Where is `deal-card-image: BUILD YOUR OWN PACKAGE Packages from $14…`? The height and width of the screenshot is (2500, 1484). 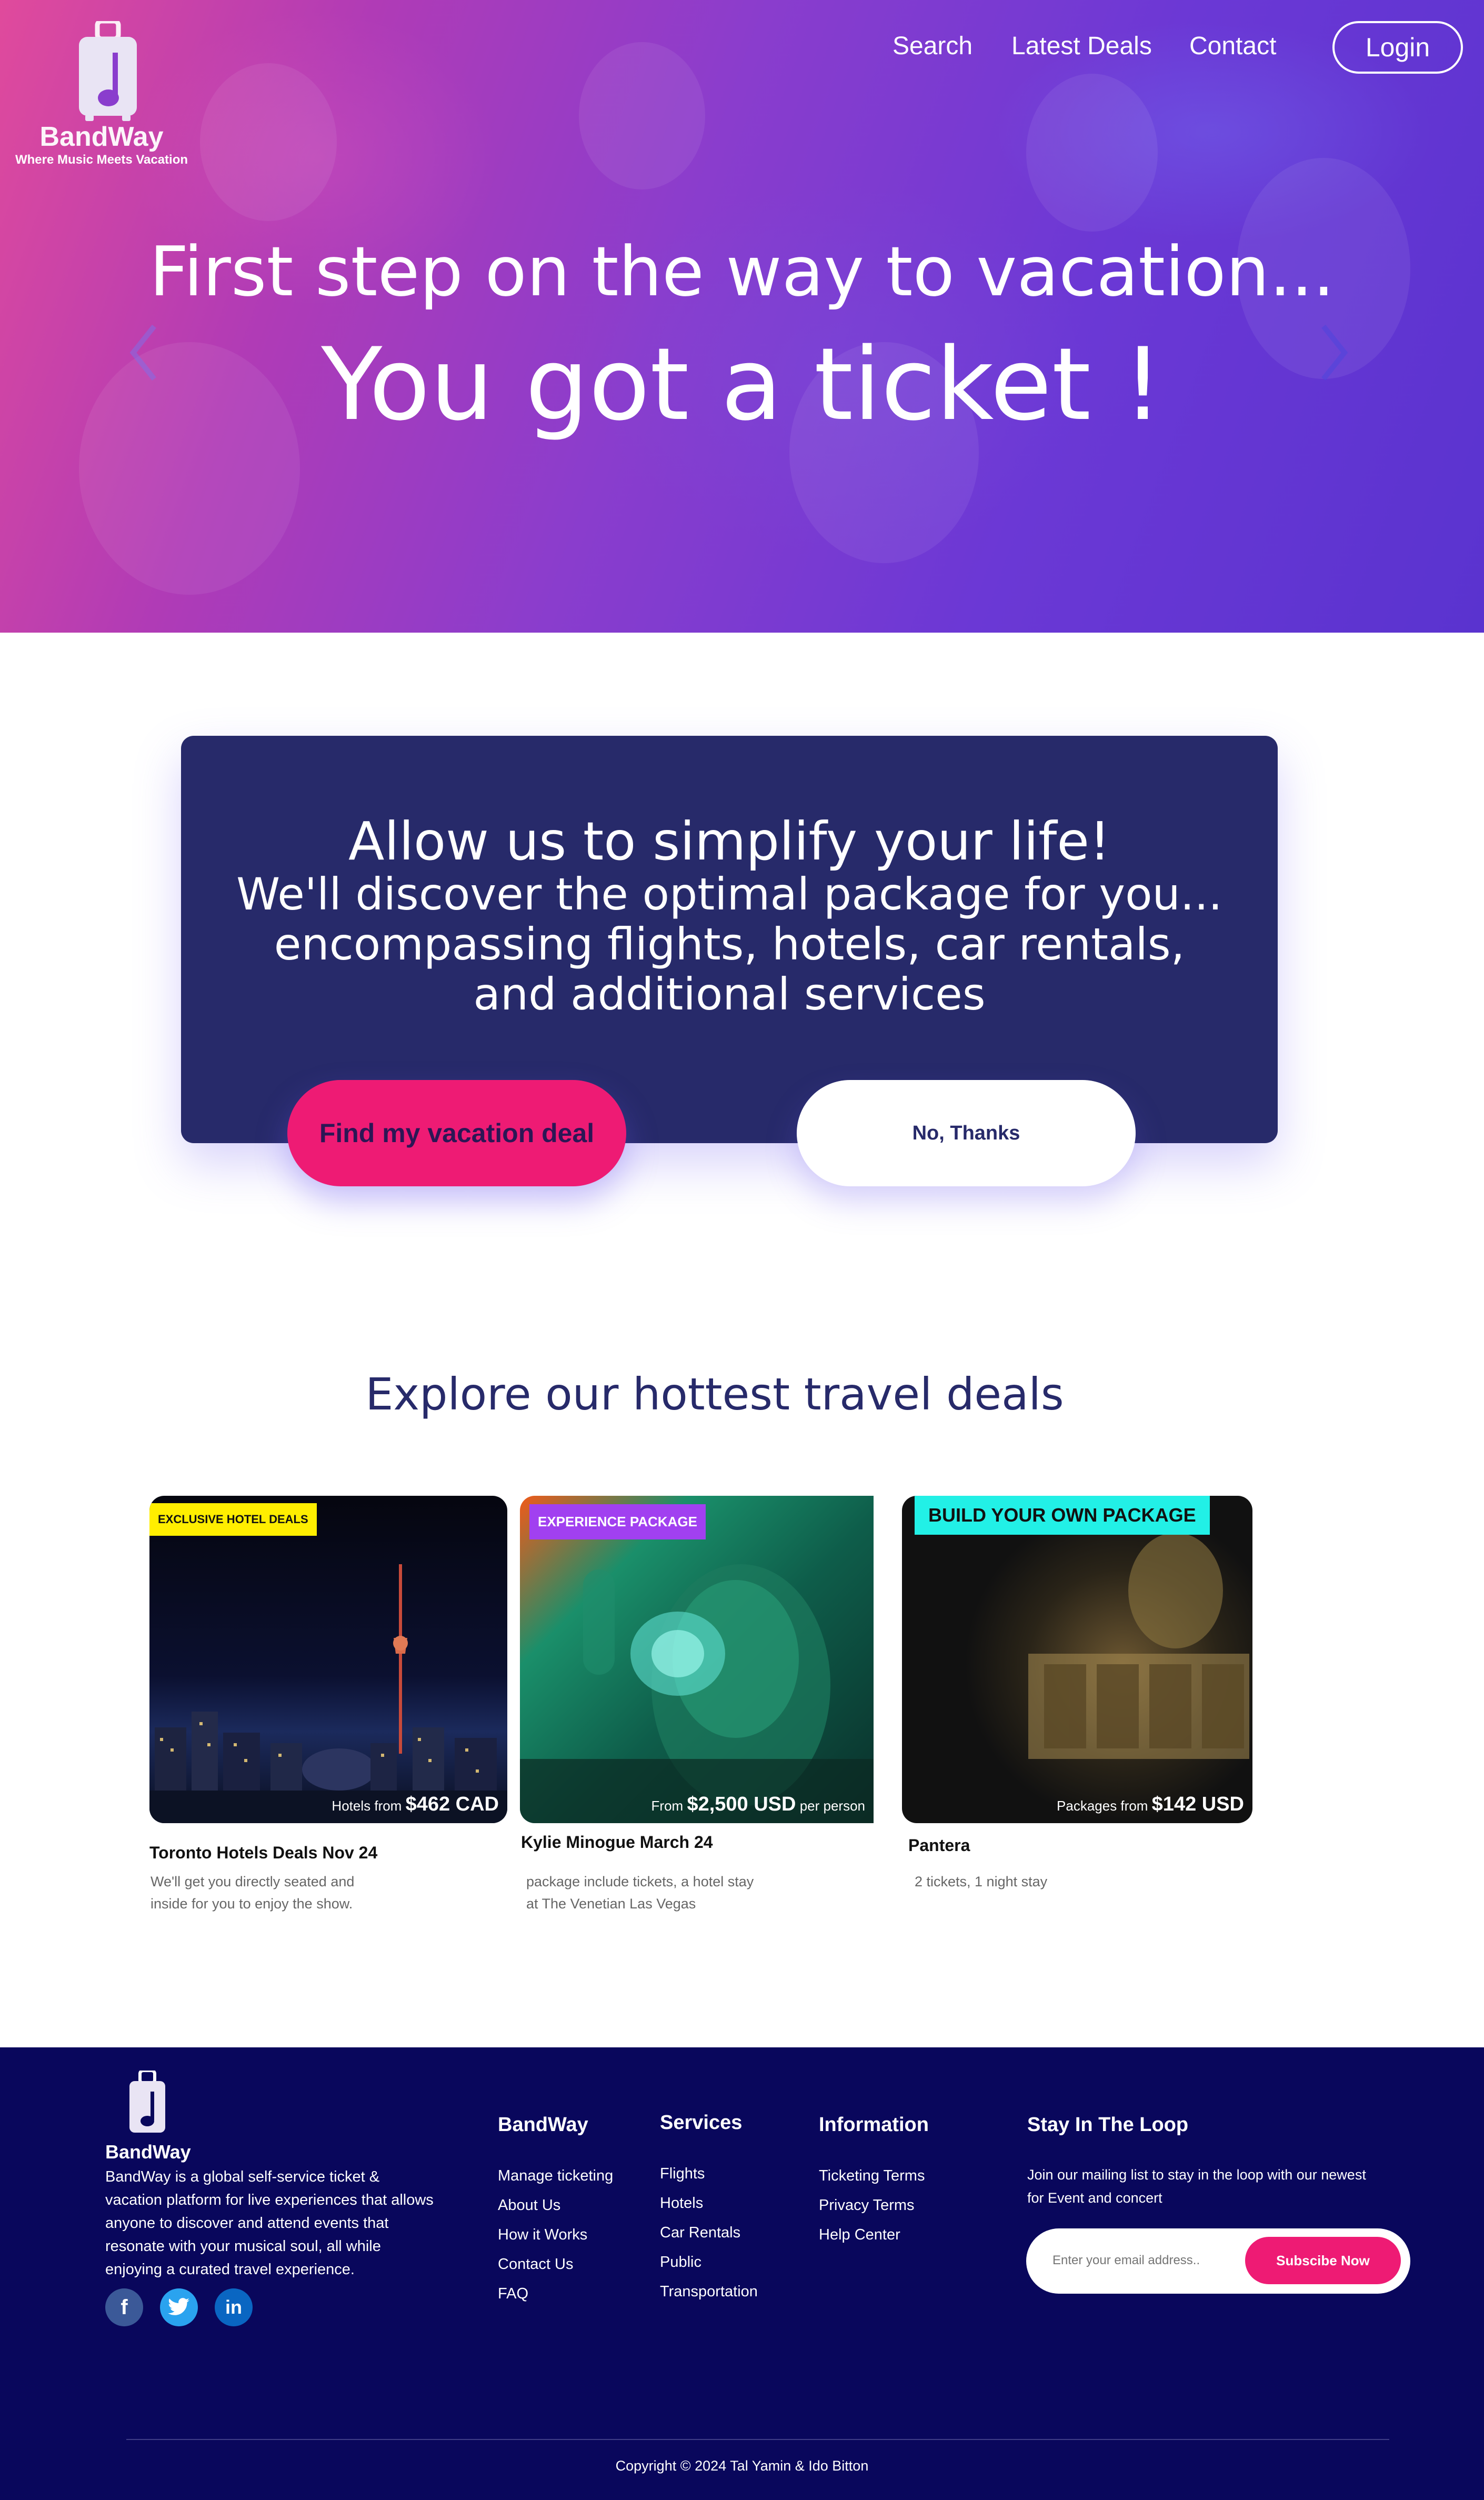
deal-card-image: BUILD YOUR OWN PACKAGE Packages from $14… is located at coordinates (1077, 1659).